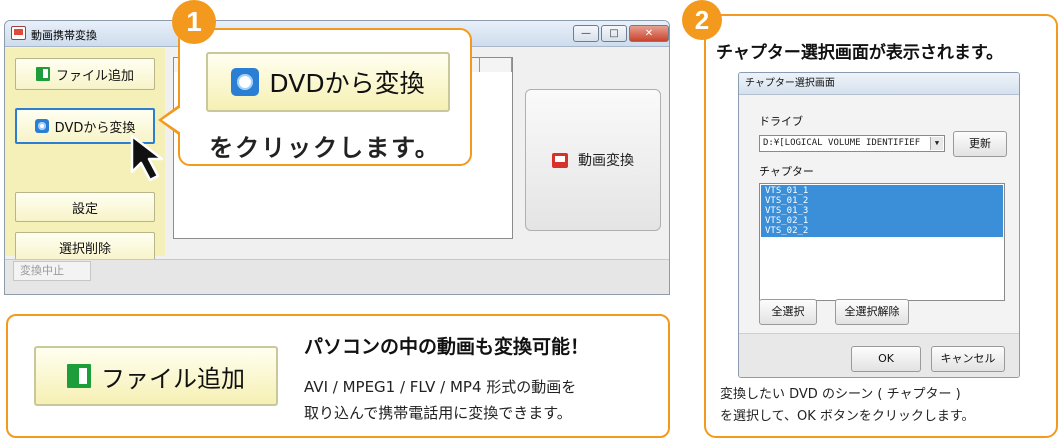  I want to click on step-2-badge: 2, so click(702, 20).